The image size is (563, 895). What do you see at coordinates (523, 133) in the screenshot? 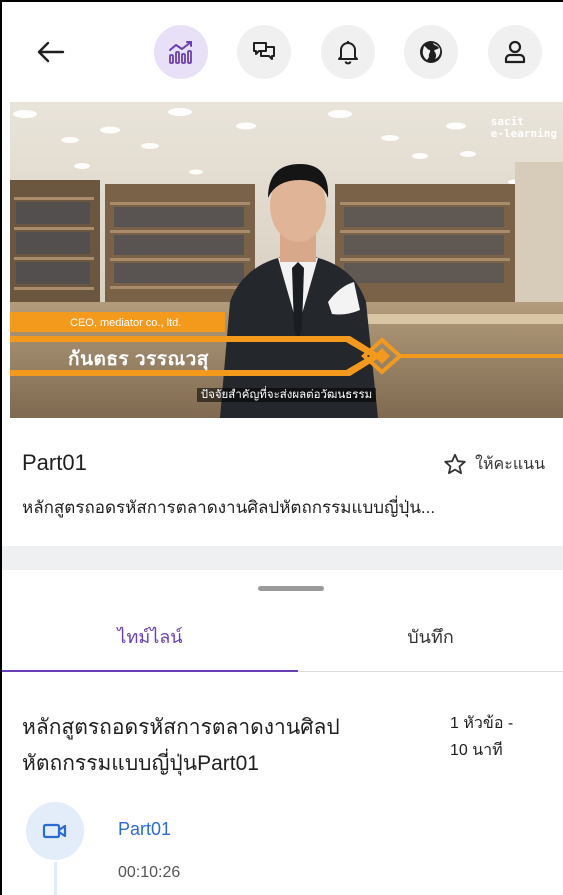
I see `brand-line-2: e-learning` at bounding box center [523, 133].